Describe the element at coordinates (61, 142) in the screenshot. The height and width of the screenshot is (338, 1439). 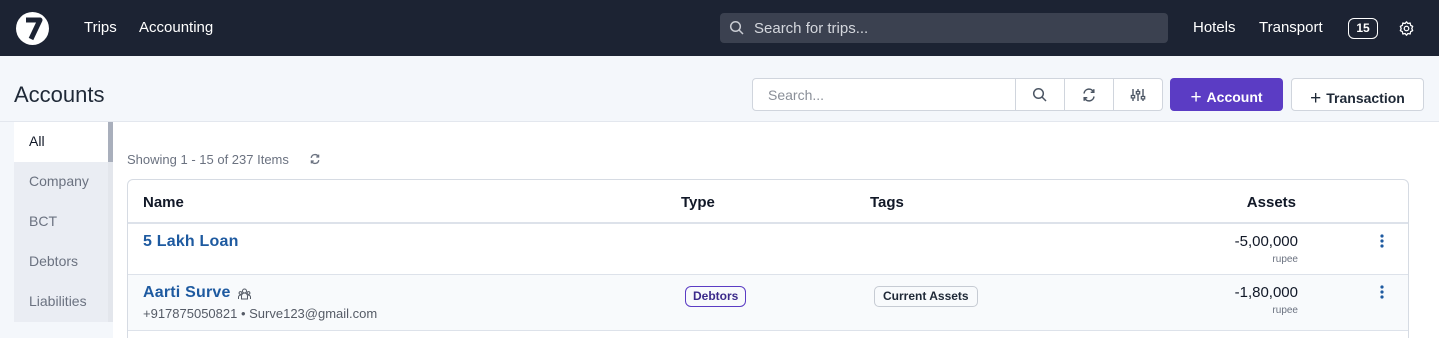
I see `tab-all: All` at that location.